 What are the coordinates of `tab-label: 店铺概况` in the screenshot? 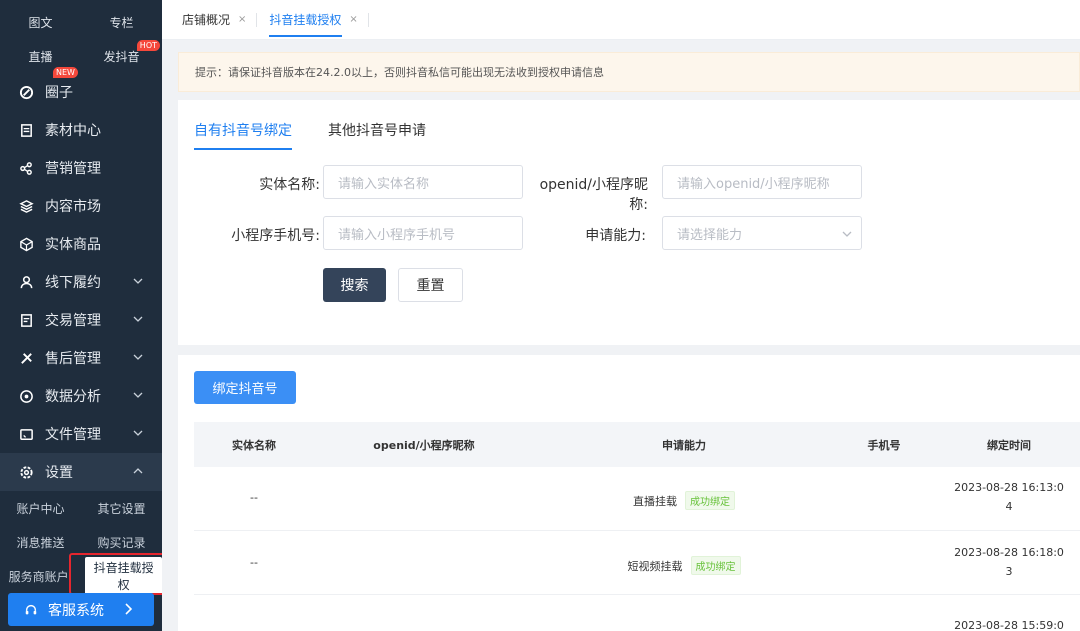 It's located at (206, 19).